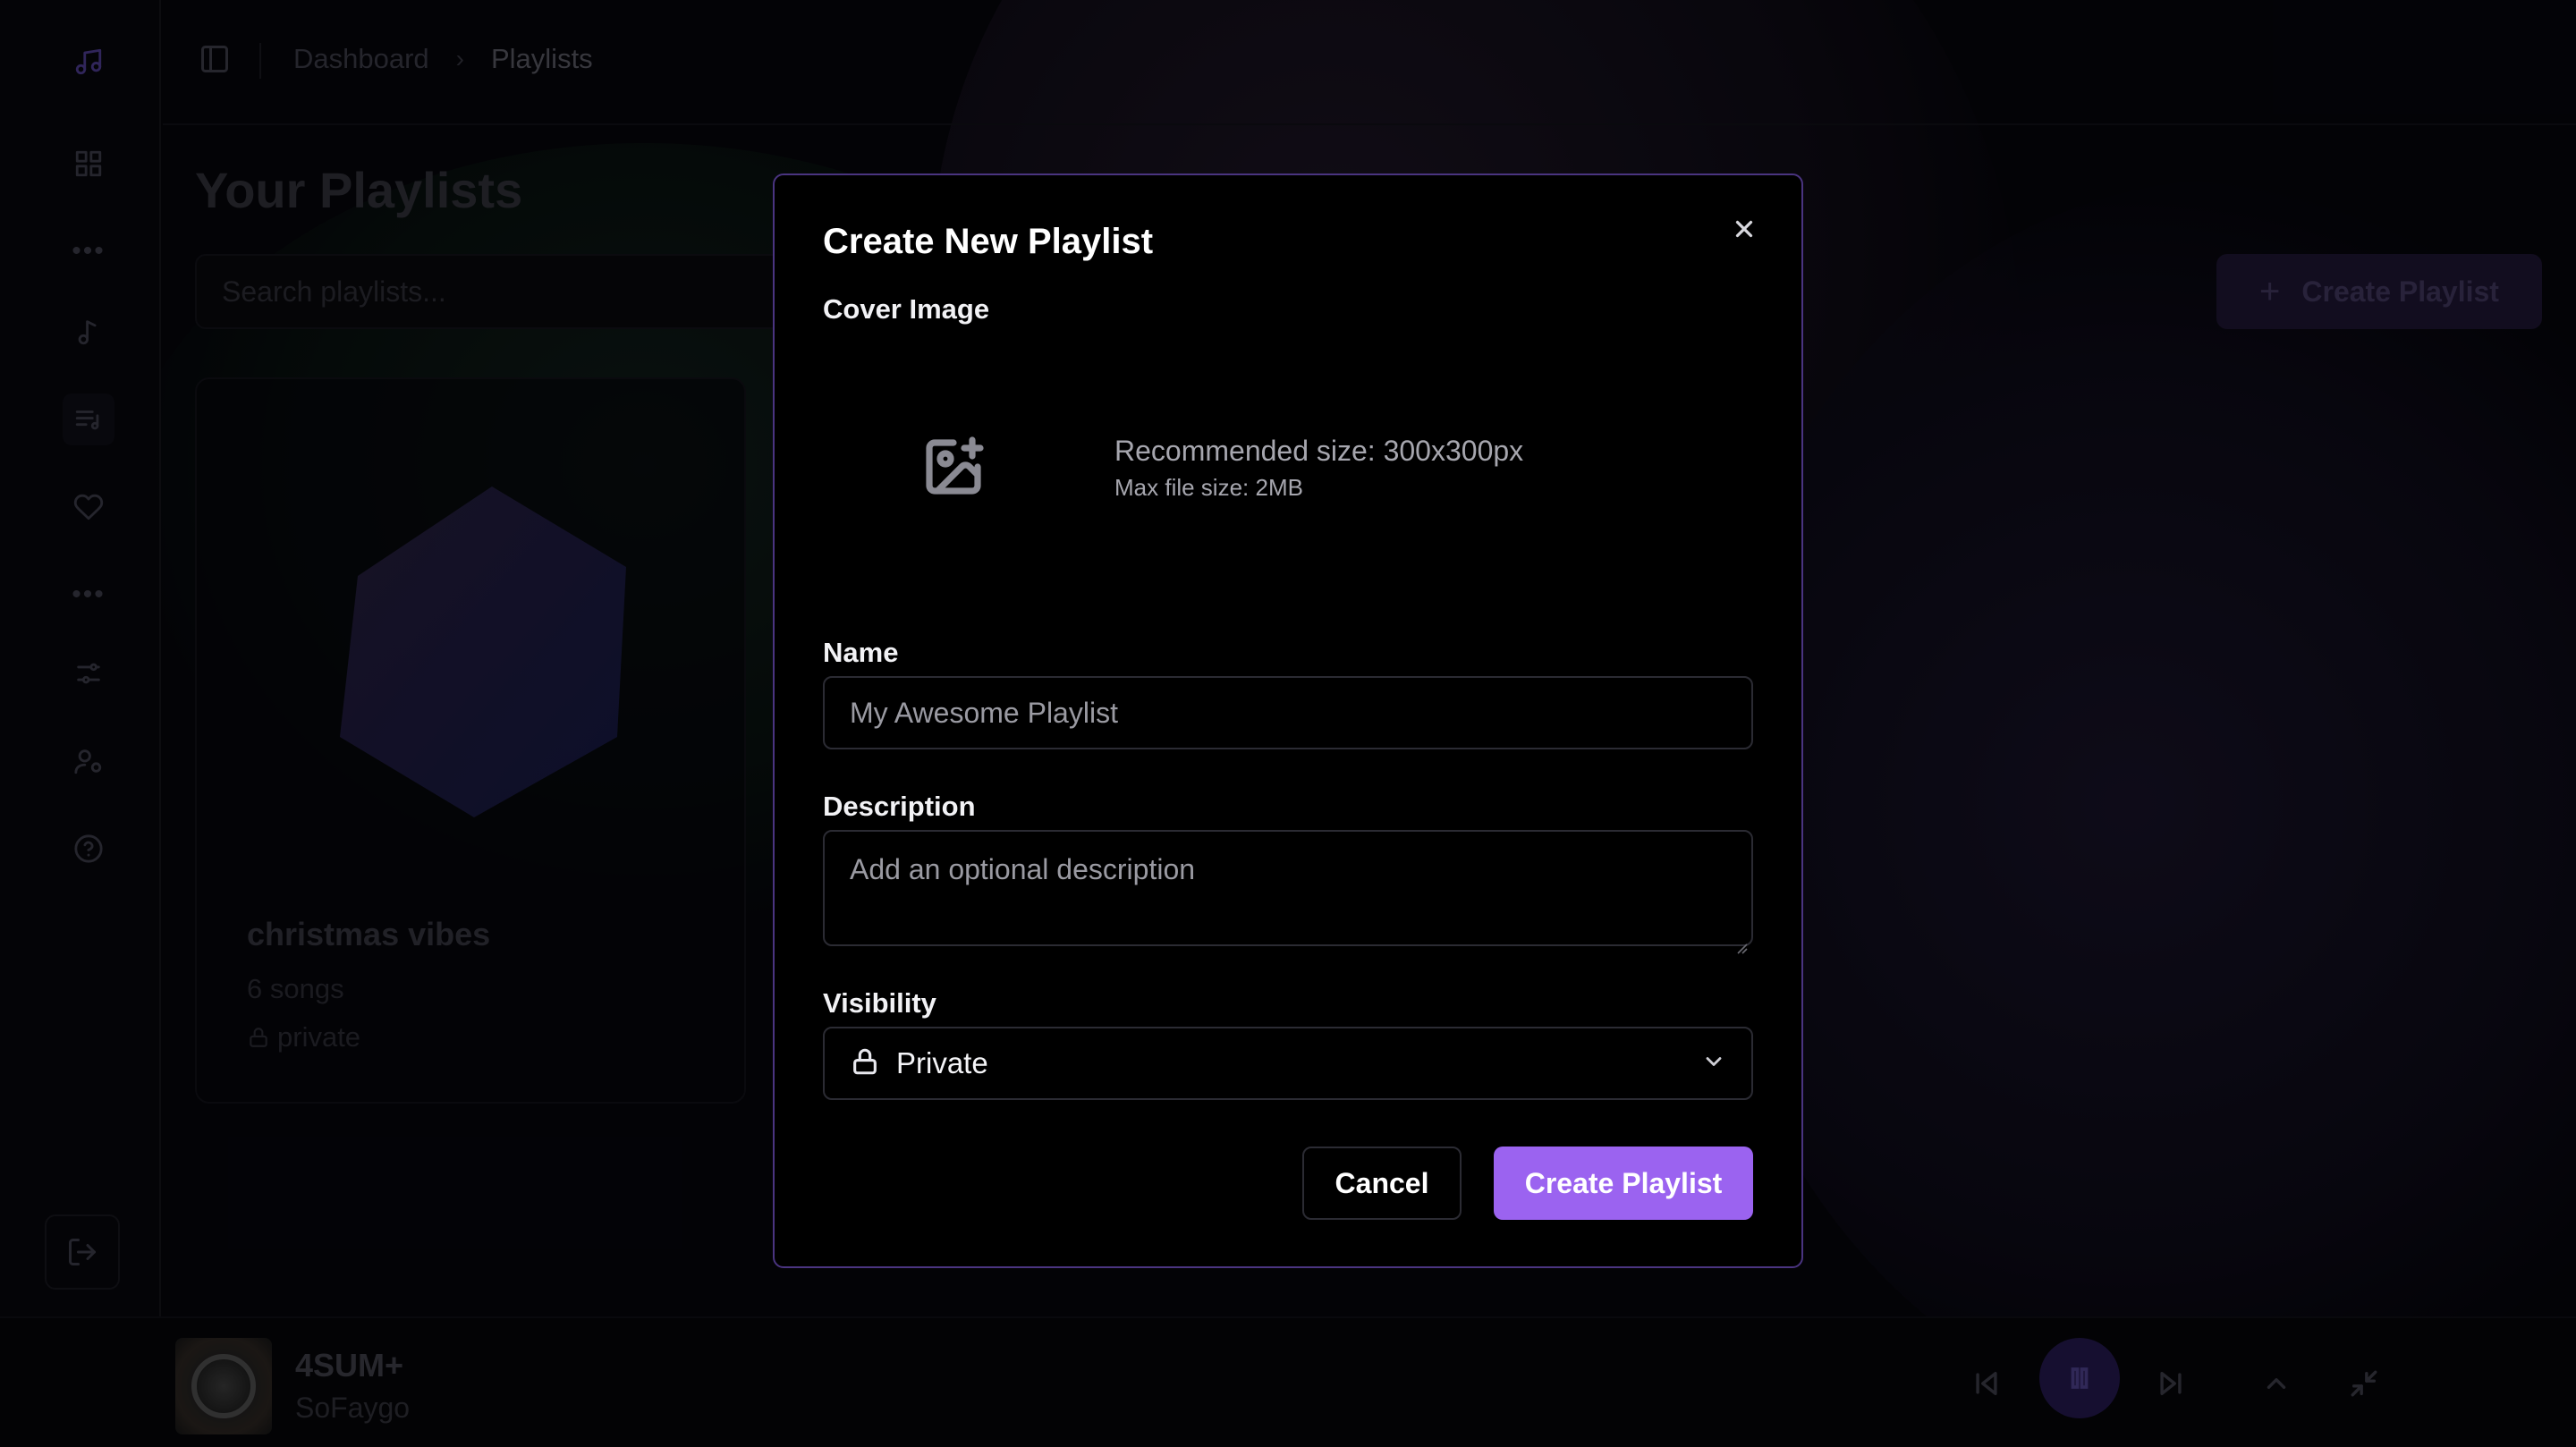 This screenshot has height=1447, width=2576. Describe the element at coordinates (1741, 941) in the screenshot. I see `resize-handle-icon` at that location.